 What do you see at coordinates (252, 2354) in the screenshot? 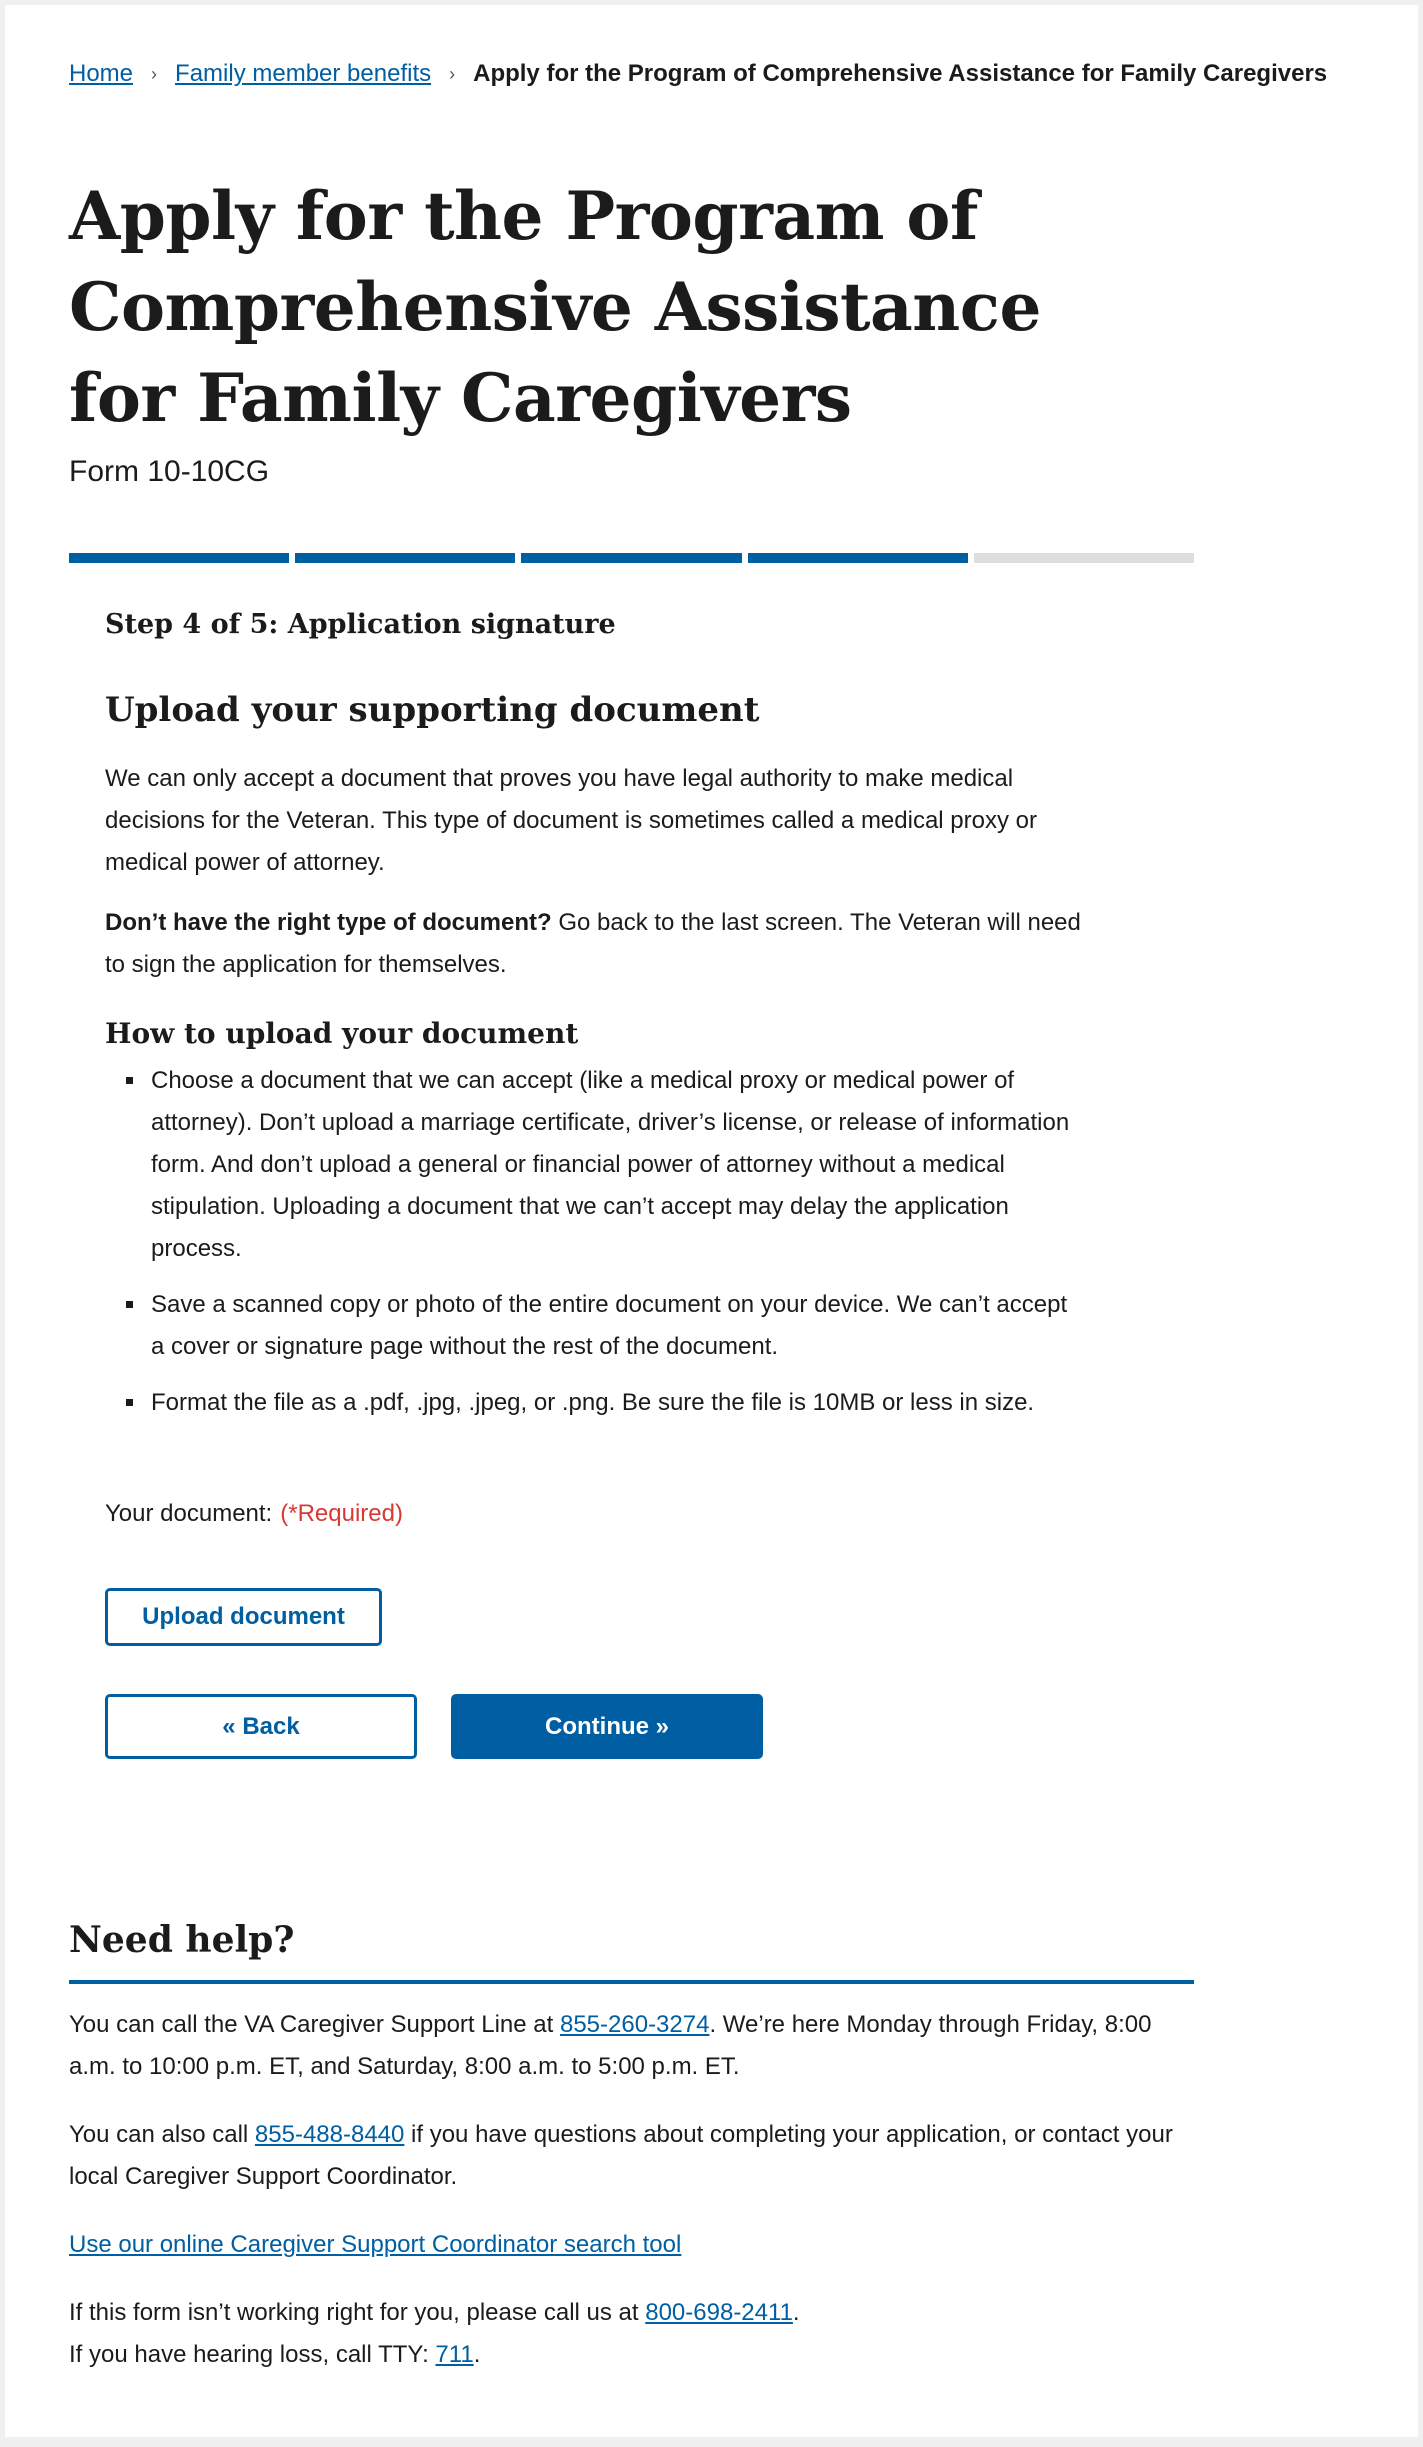
I see `help-text: If you have hearing loss, call TTY:` at bounding box center [252, 2354].